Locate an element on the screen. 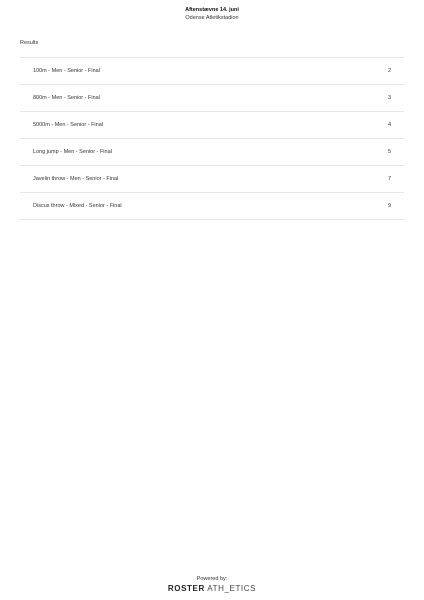 Image resolution: width=424 pixels, height=600 pixels. result-page-number: 7 is located at coordinates (389, 179).